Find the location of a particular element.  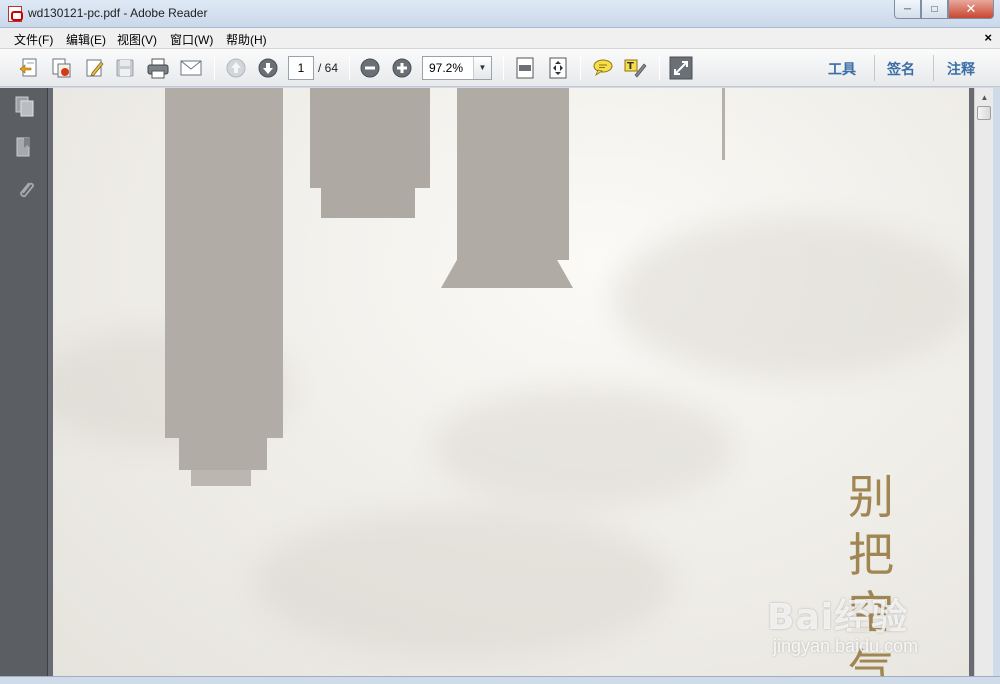

close-button: ✕ is located at coordinates (971, 9).